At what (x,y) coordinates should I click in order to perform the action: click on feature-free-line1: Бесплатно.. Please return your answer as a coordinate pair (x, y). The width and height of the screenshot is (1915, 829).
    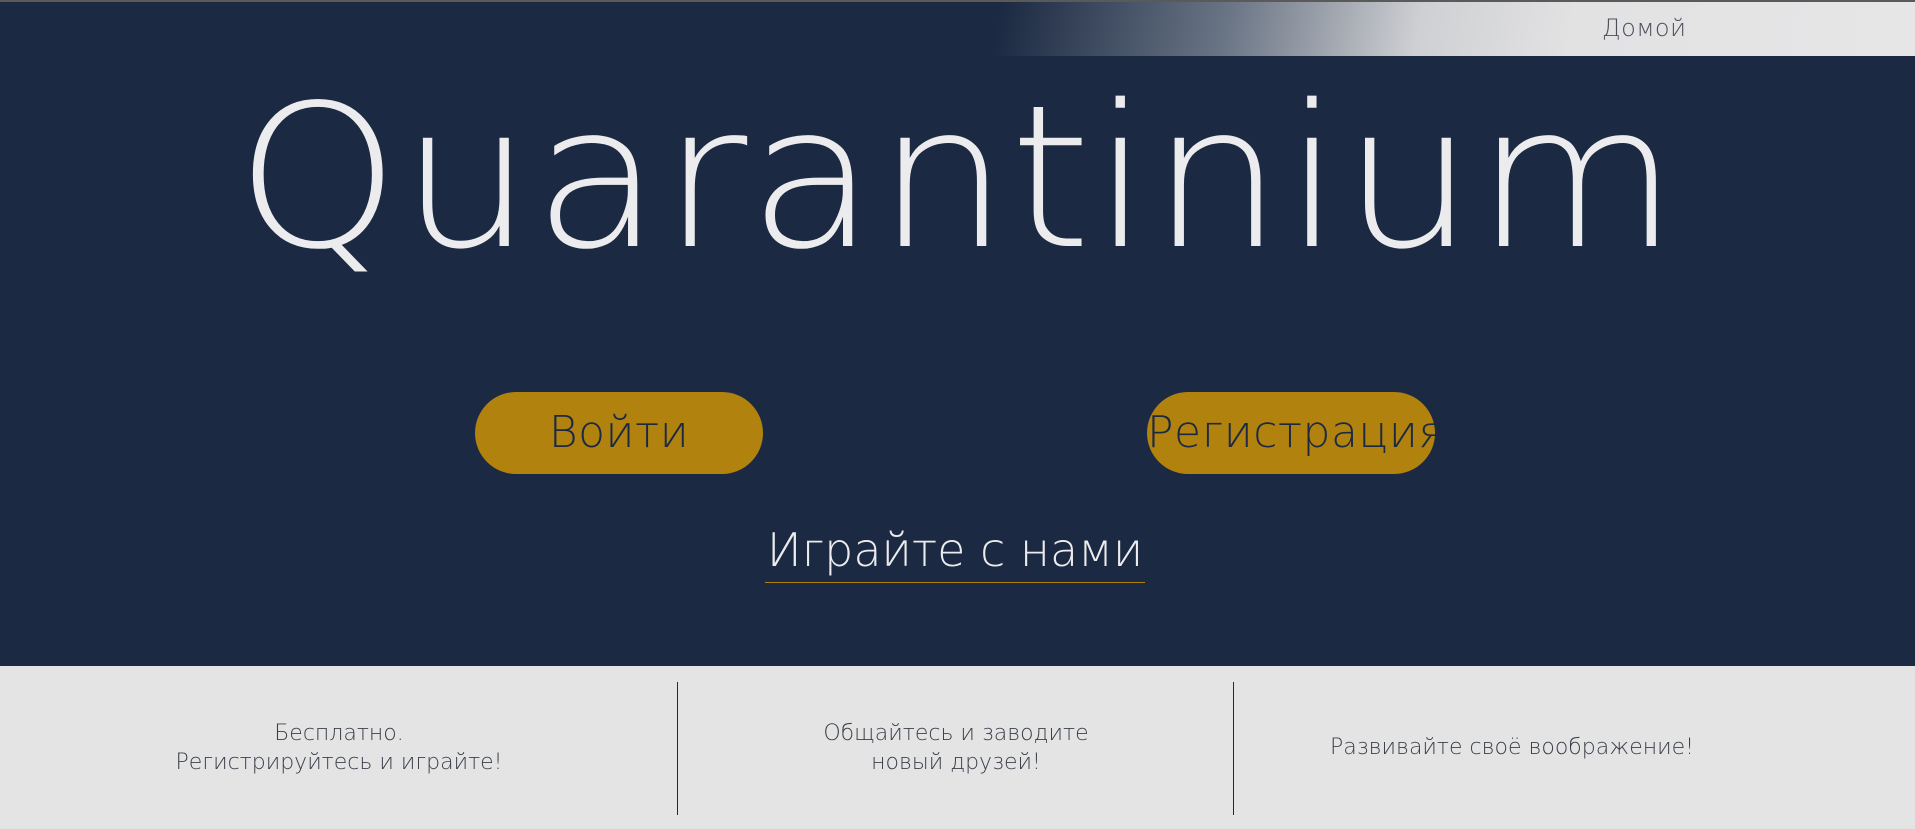
    Looking at the image, I should click on (339, 733).